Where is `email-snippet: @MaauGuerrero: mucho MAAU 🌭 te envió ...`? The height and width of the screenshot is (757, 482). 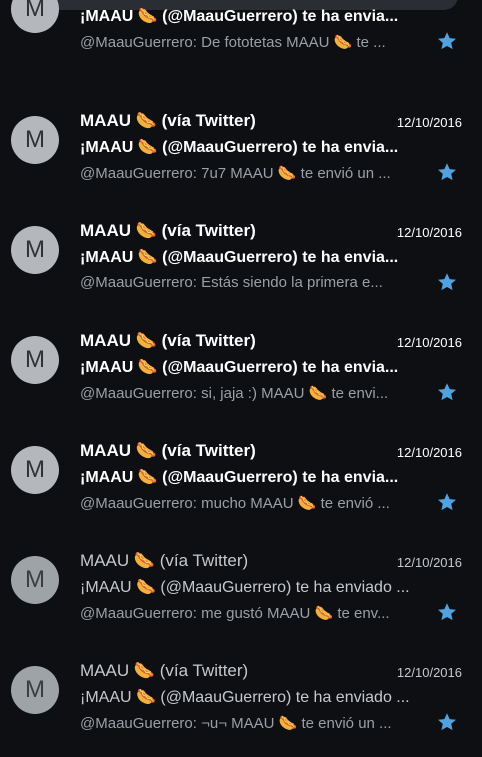
email-snippet: @MaauGuerrero: mucho MAAU 🌭 te envió ... is located at coordinates (235, 503).